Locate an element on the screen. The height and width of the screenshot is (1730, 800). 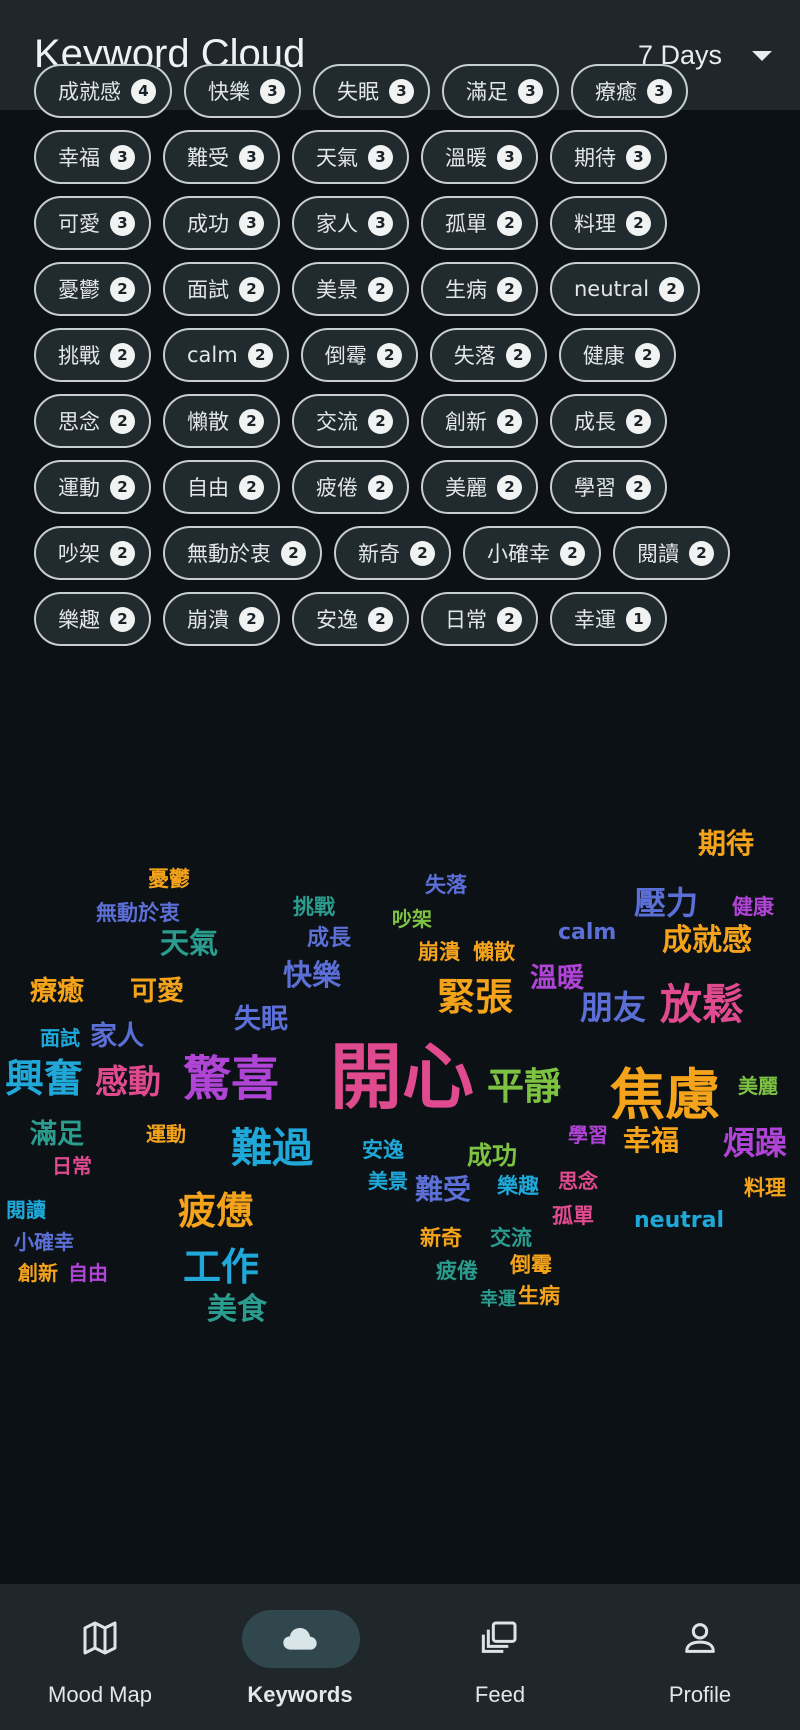
cloud-word: 療癒 is located at coordinates (57, 991).